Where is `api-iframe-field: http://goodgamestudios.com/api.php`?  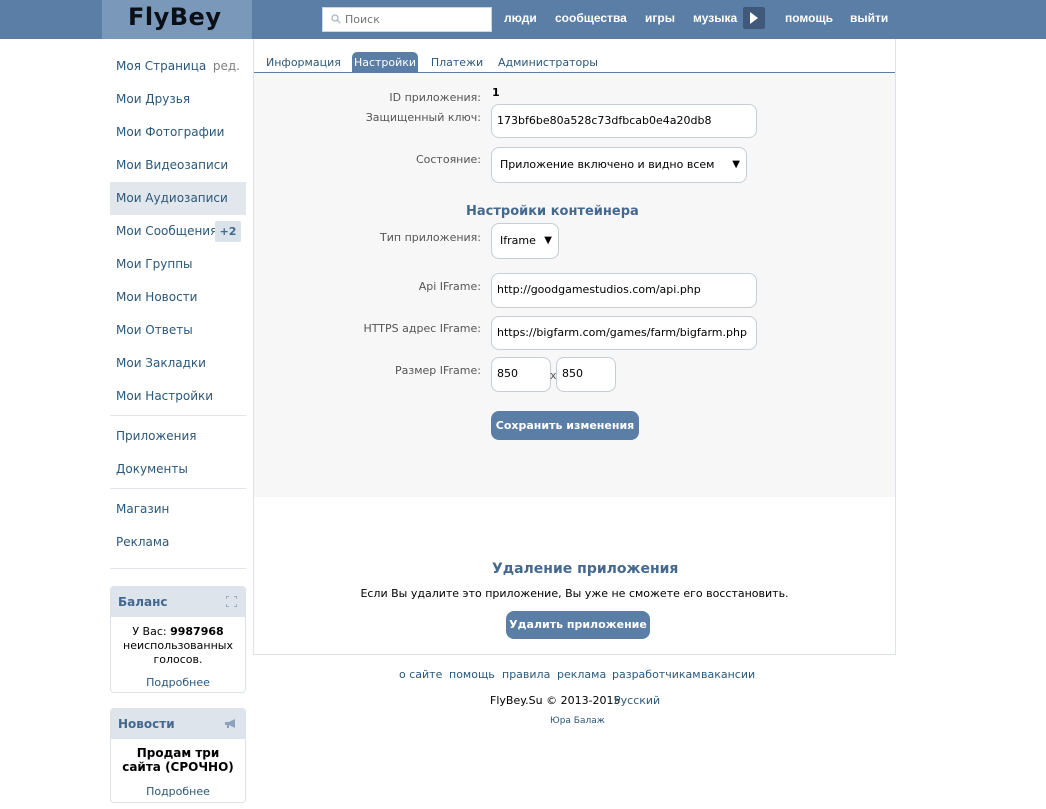 api-iframe-field: http://goodgamestudios.com/api.php is located at coordinates (624, 290).